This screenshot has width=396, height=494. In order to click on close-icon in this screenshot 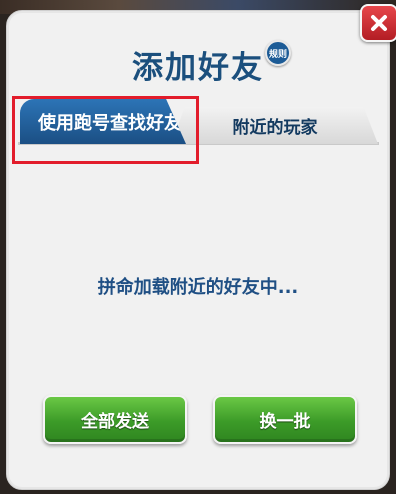, I will do `click(379, 23)`.